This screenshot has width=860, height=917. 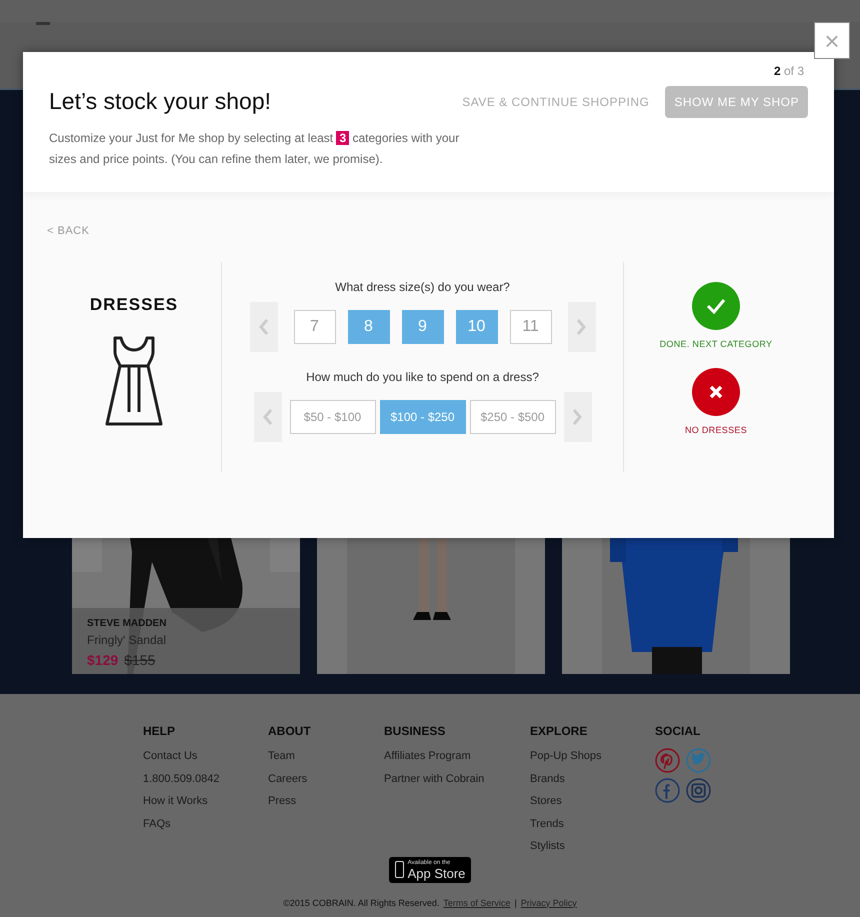 What do you see at coordinates (427, 756) in the screenshot?
I see `footer-link: Affiliates Program` at bounding box center [427, 756].